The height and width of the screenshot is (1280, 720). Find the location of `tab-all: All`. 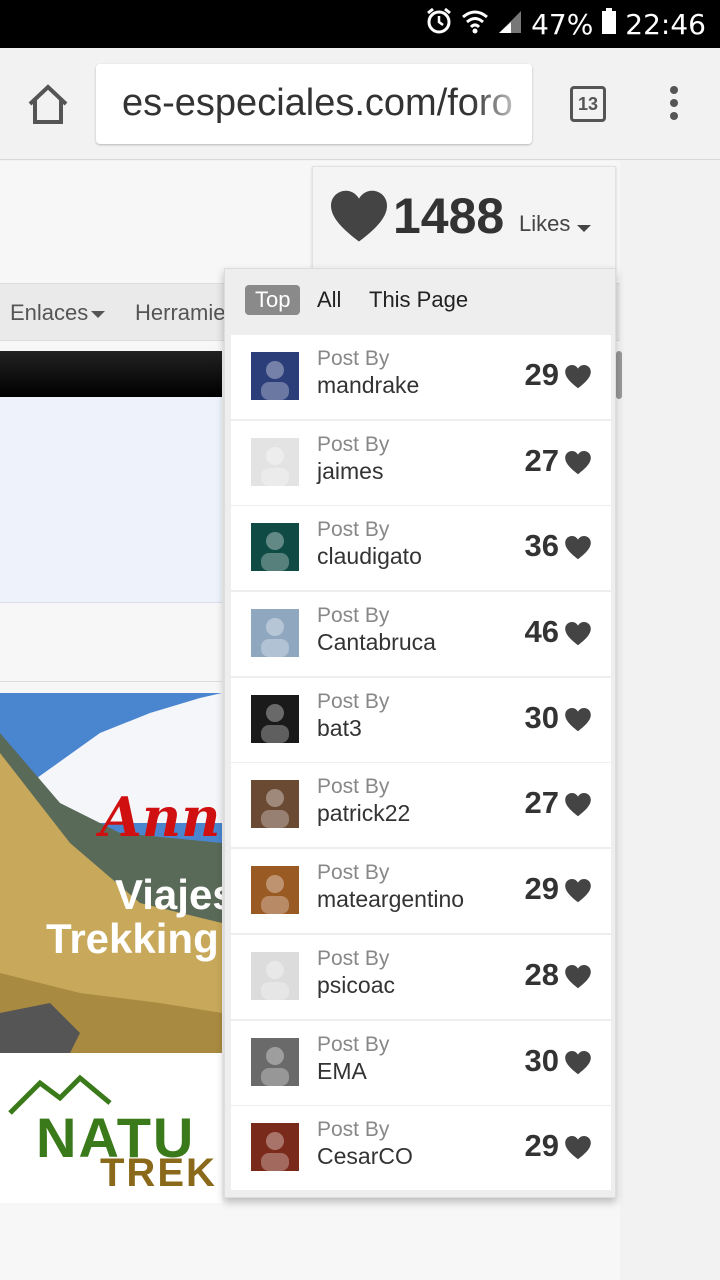

tab-all: All is located at coordinates (329, 300).